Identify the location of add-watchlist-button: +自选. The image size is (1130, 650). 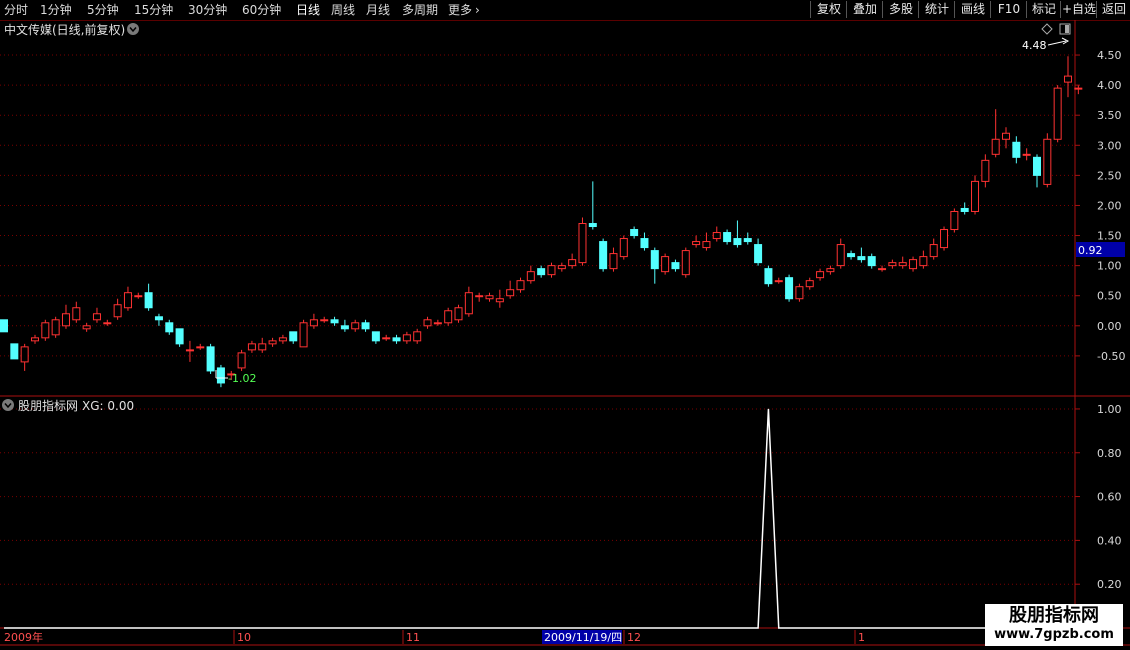
(1078, 9).